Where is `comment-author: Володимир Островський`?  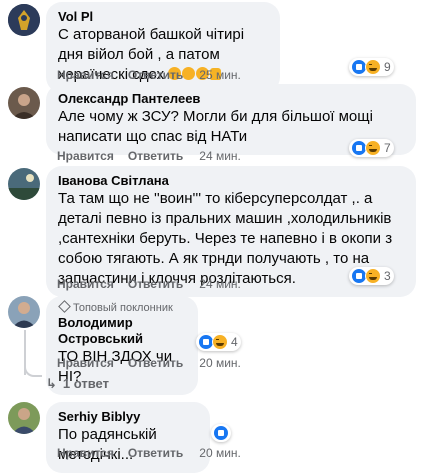 comment-author: Володимир Островський is located at coordinates (122, 331).